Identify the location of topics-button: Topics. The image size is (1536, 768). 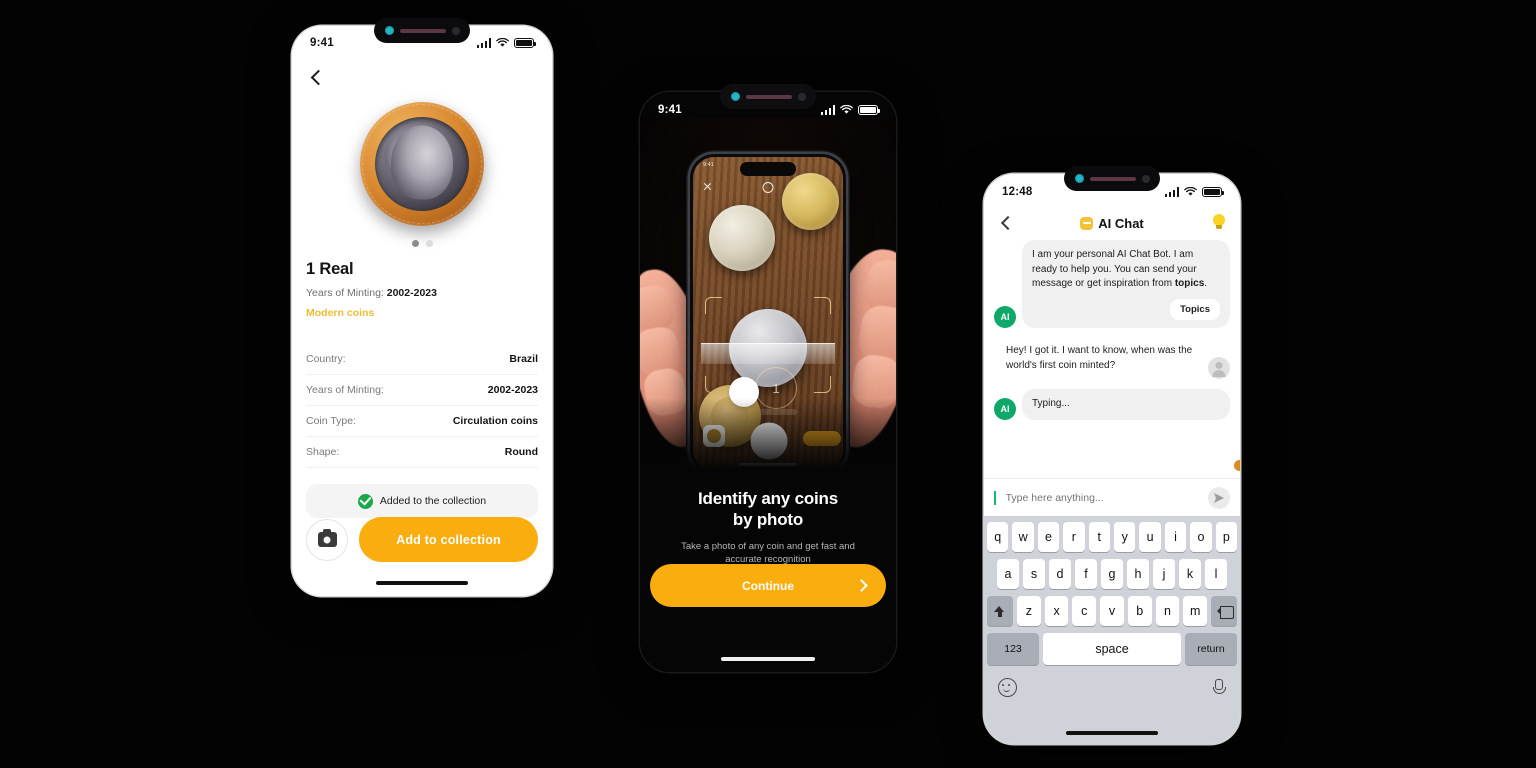
(1195, 309).